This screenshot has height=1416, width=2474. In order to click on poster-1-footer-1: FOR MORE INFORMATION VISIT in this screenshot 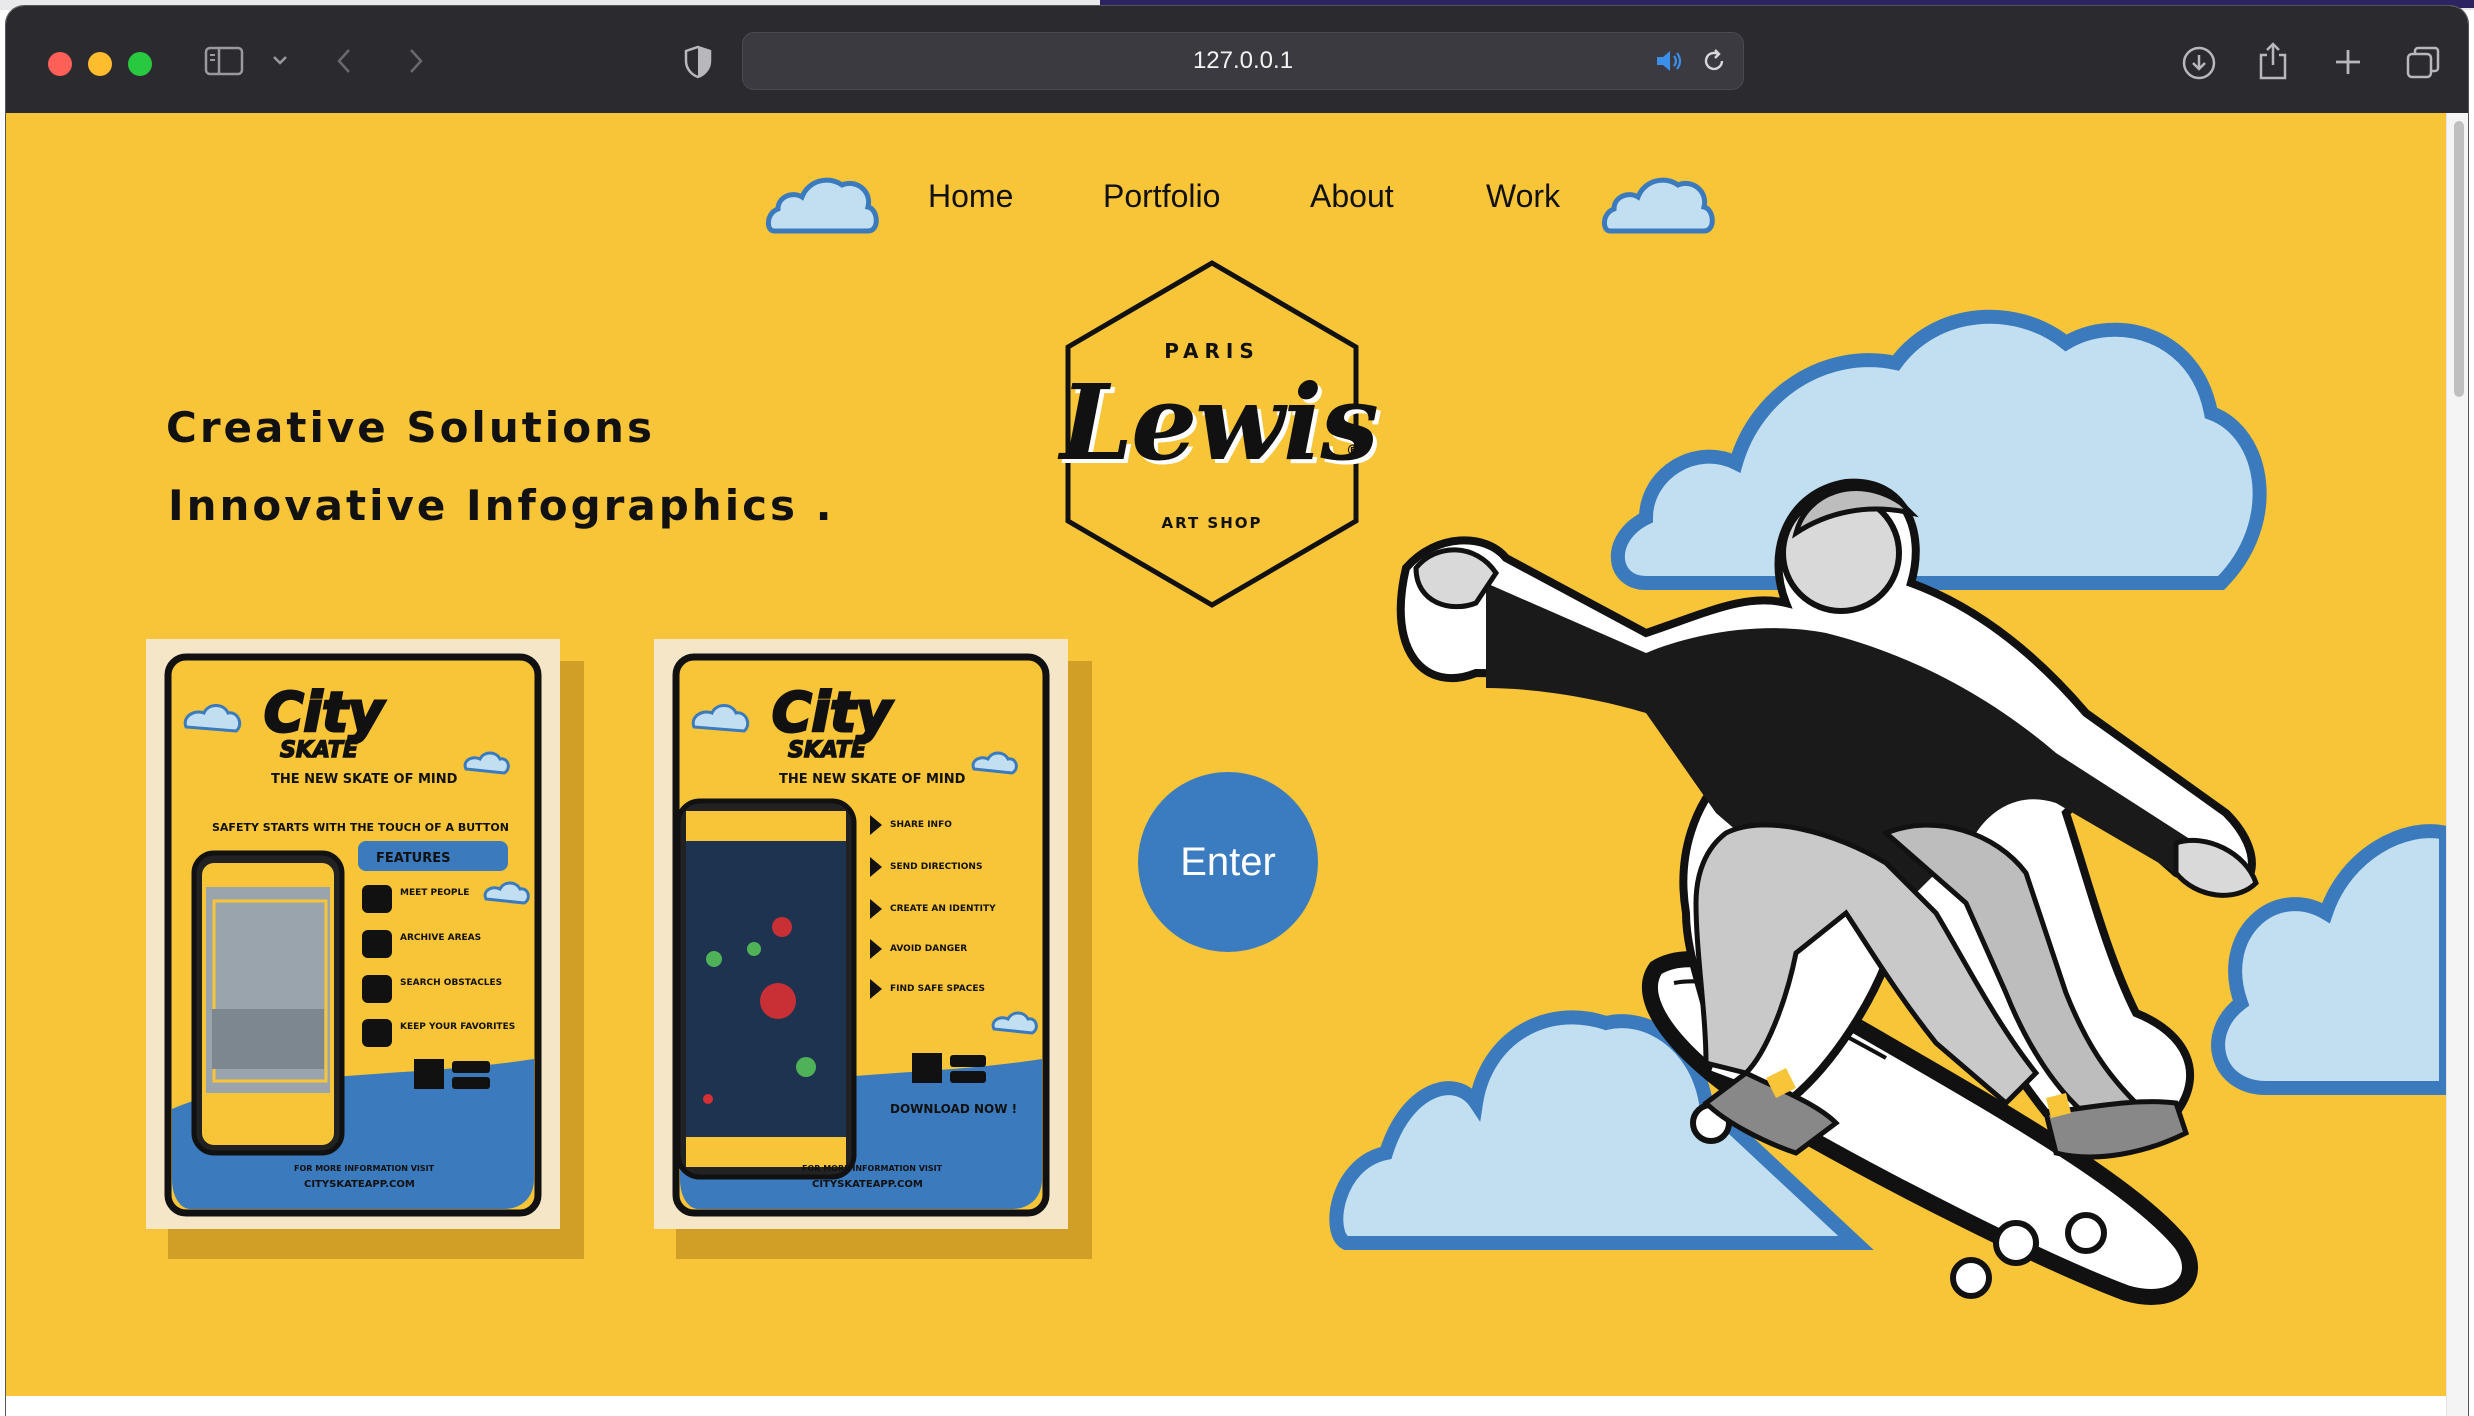, I will do `click(364, 1168)`.